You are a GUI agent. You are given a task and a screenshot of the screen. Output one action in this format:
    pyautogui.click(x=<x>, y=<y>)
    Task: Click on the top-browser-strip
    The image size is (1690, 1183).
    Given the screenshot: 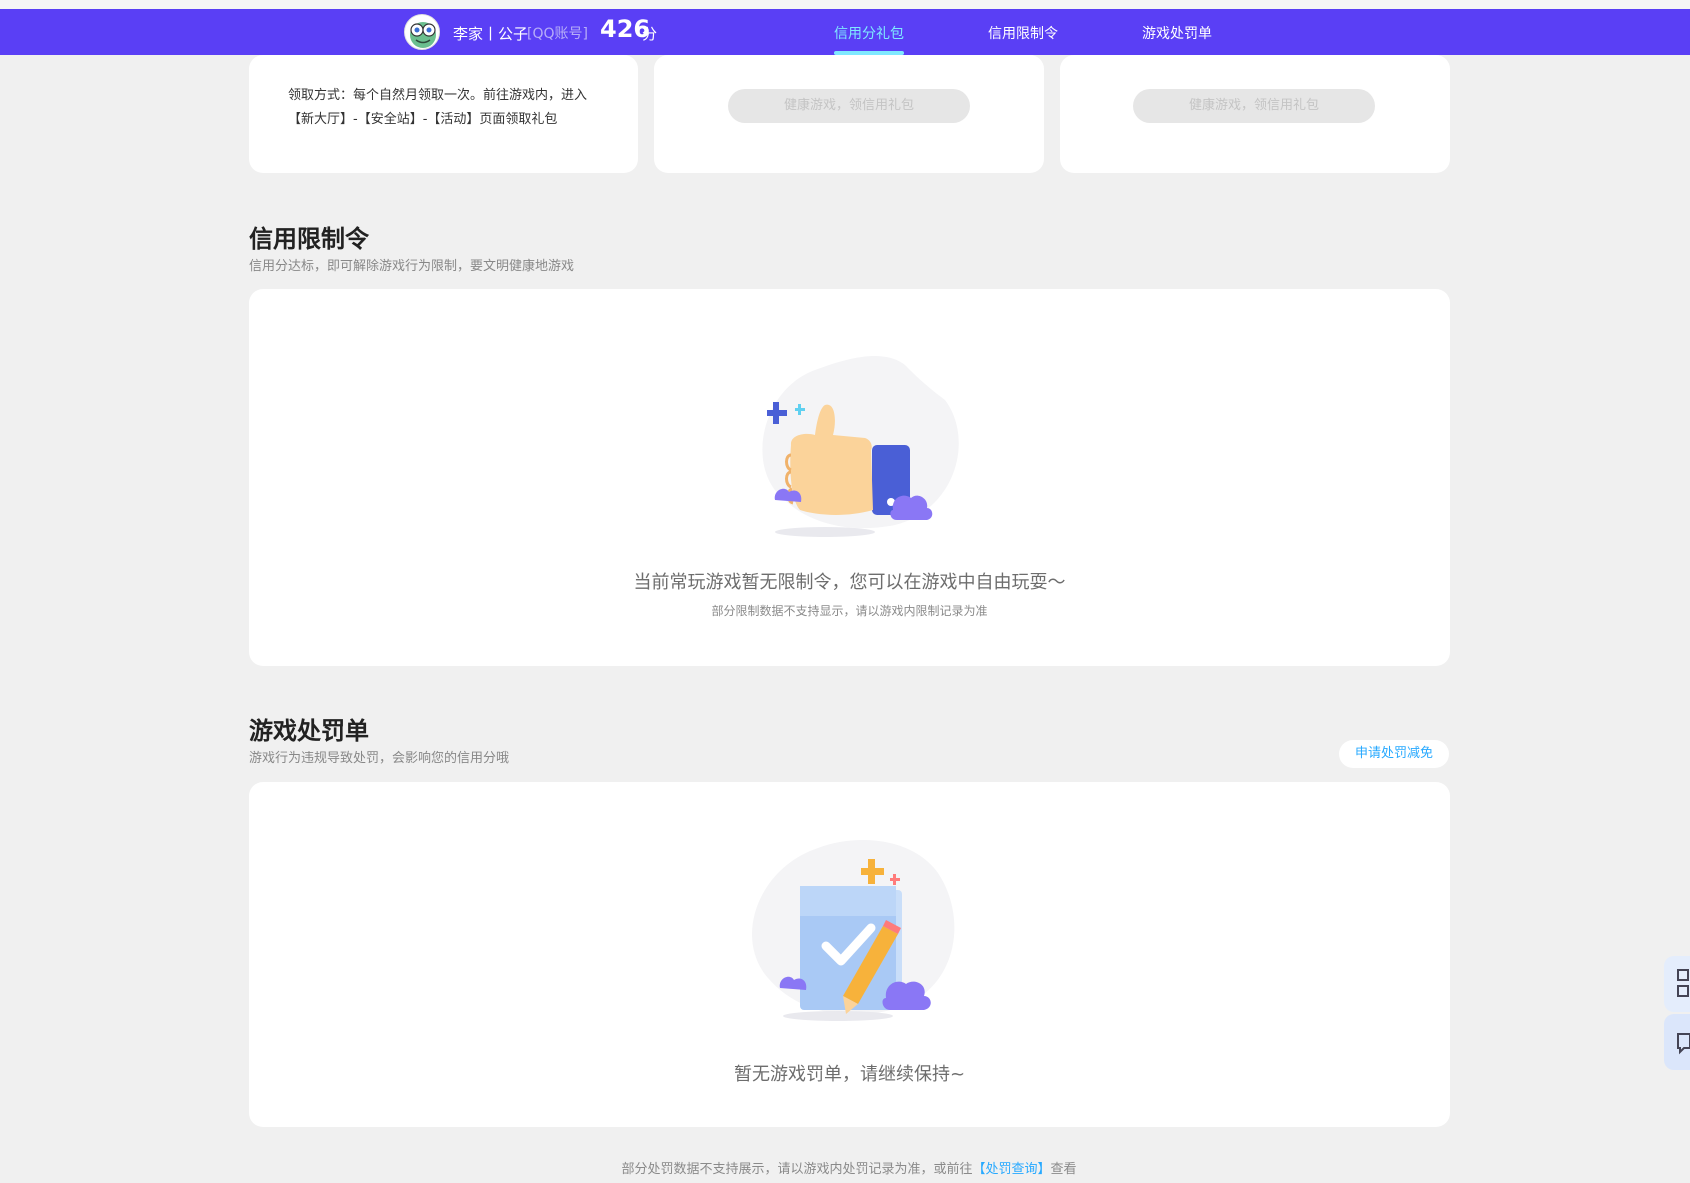 What is the action you would take?
    pyautogui.click(x=845, y=4)
    